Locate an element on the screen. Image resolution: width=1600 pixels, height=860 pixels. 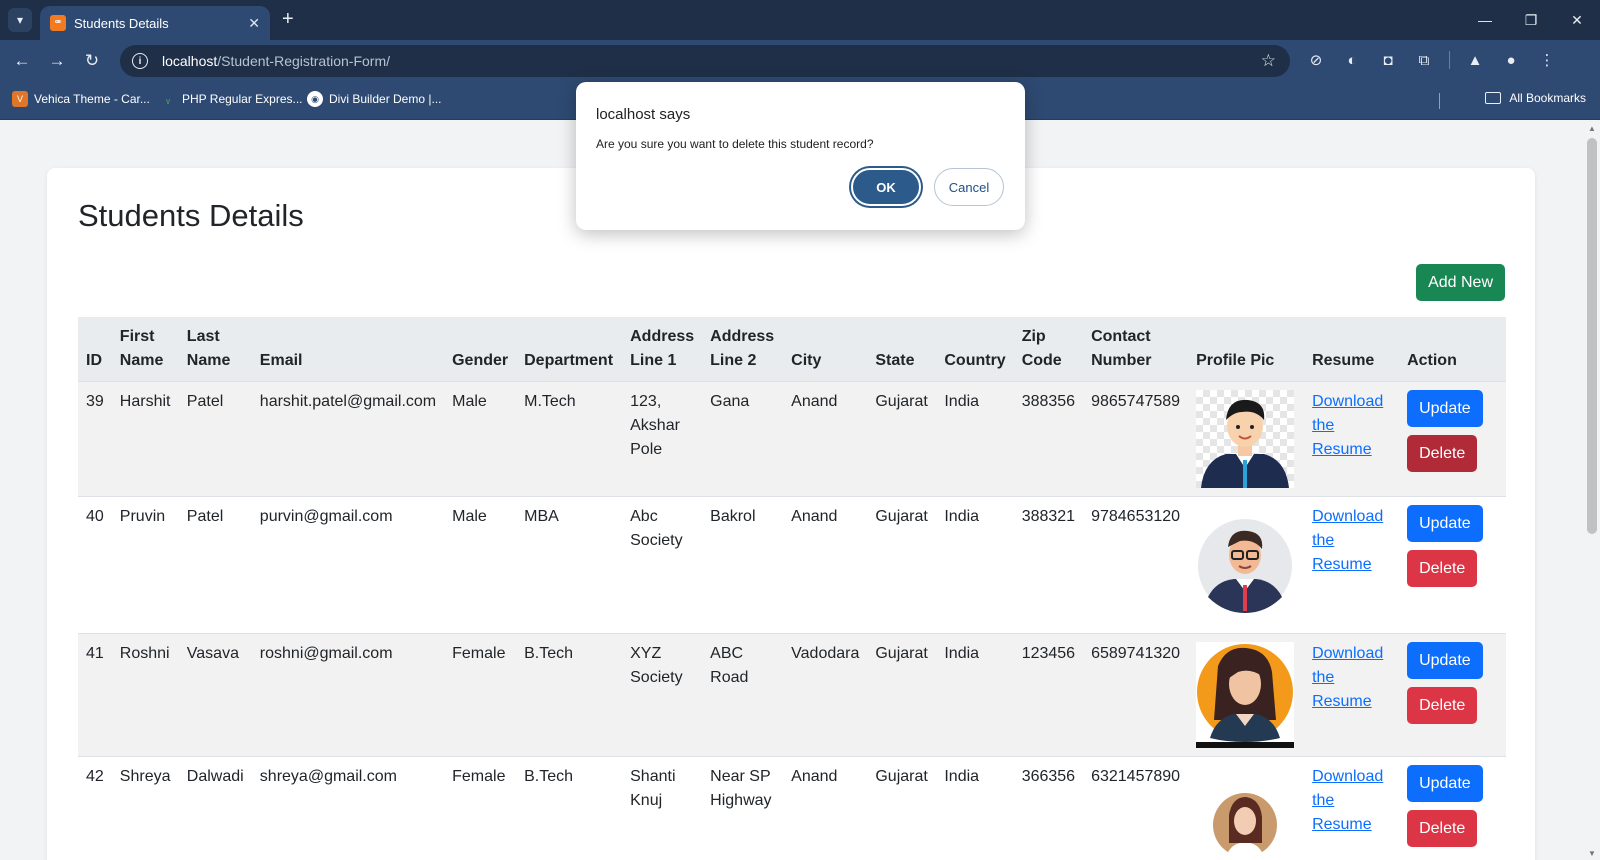
drive-icon: ▲ is located at coordinates (1475, 60).